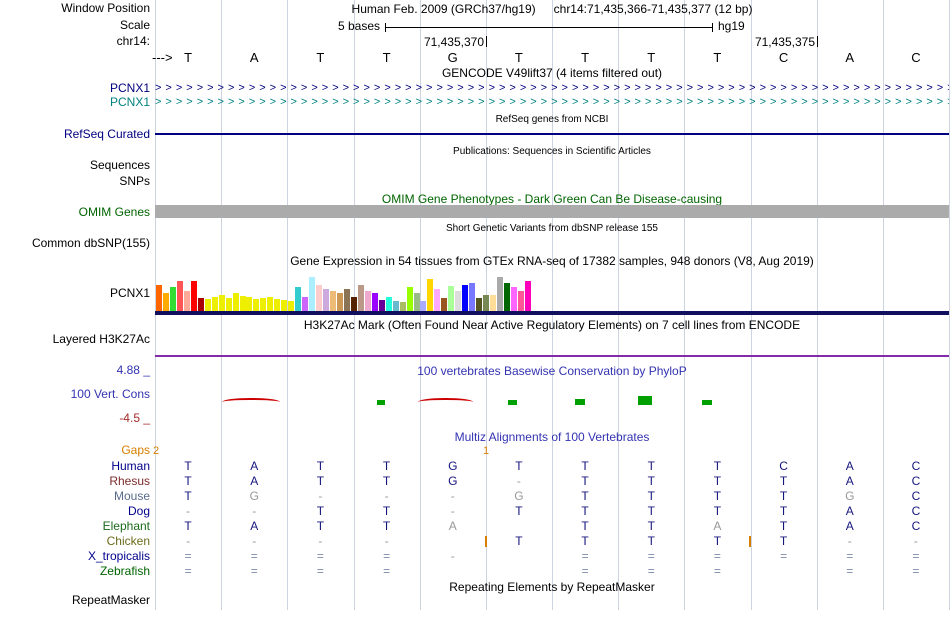  What do you see at coordinates (475, 556) in the screenshot?
I see `alignment-row-x-tropicalis: X_tropicalis = = = = - = = = = = =` at bounding box center [475, 556].